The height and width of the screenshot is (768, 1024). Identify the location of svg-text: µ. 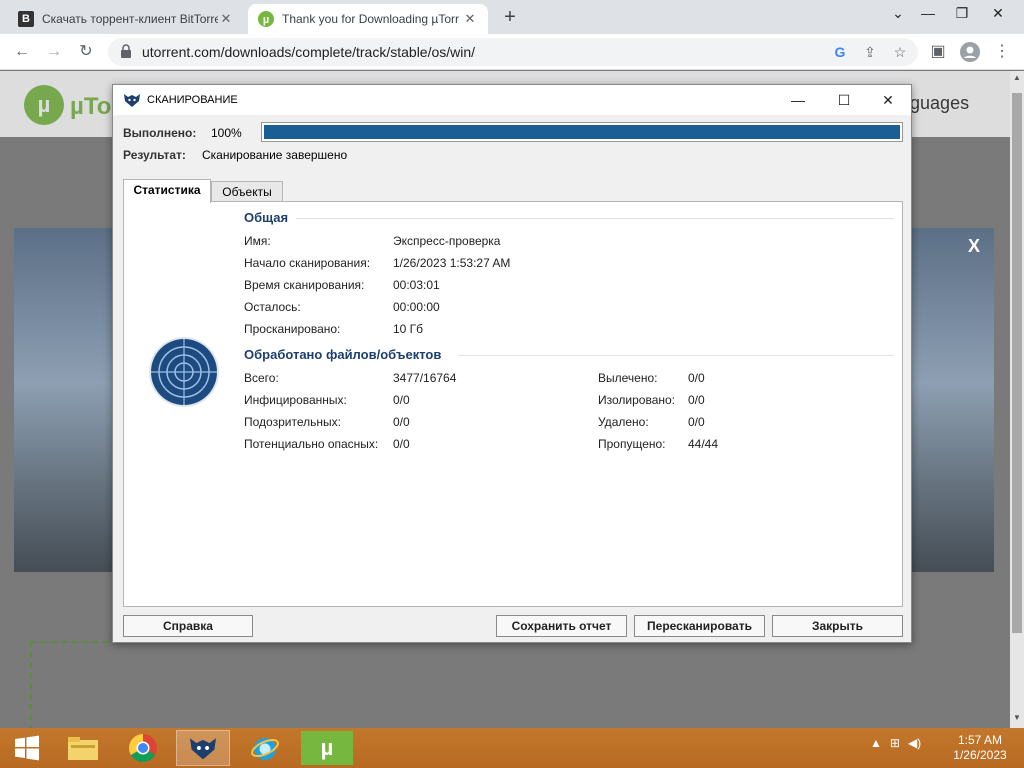
(266, 20).